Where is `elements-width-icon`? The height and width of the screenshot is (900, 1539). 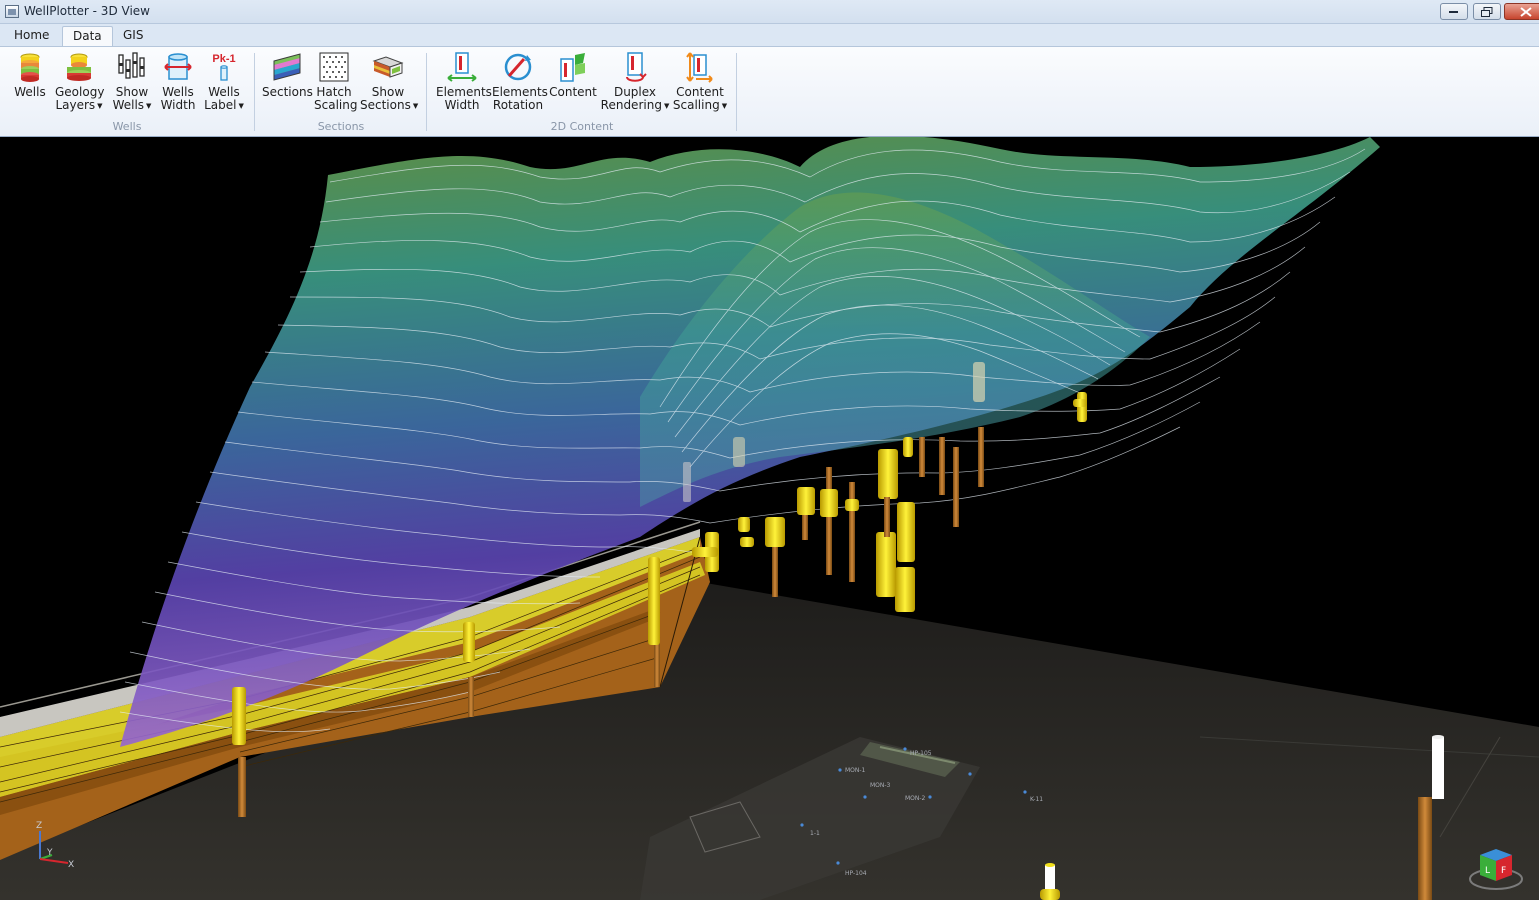
elements-width-icon is located at coordinates (462, 67).